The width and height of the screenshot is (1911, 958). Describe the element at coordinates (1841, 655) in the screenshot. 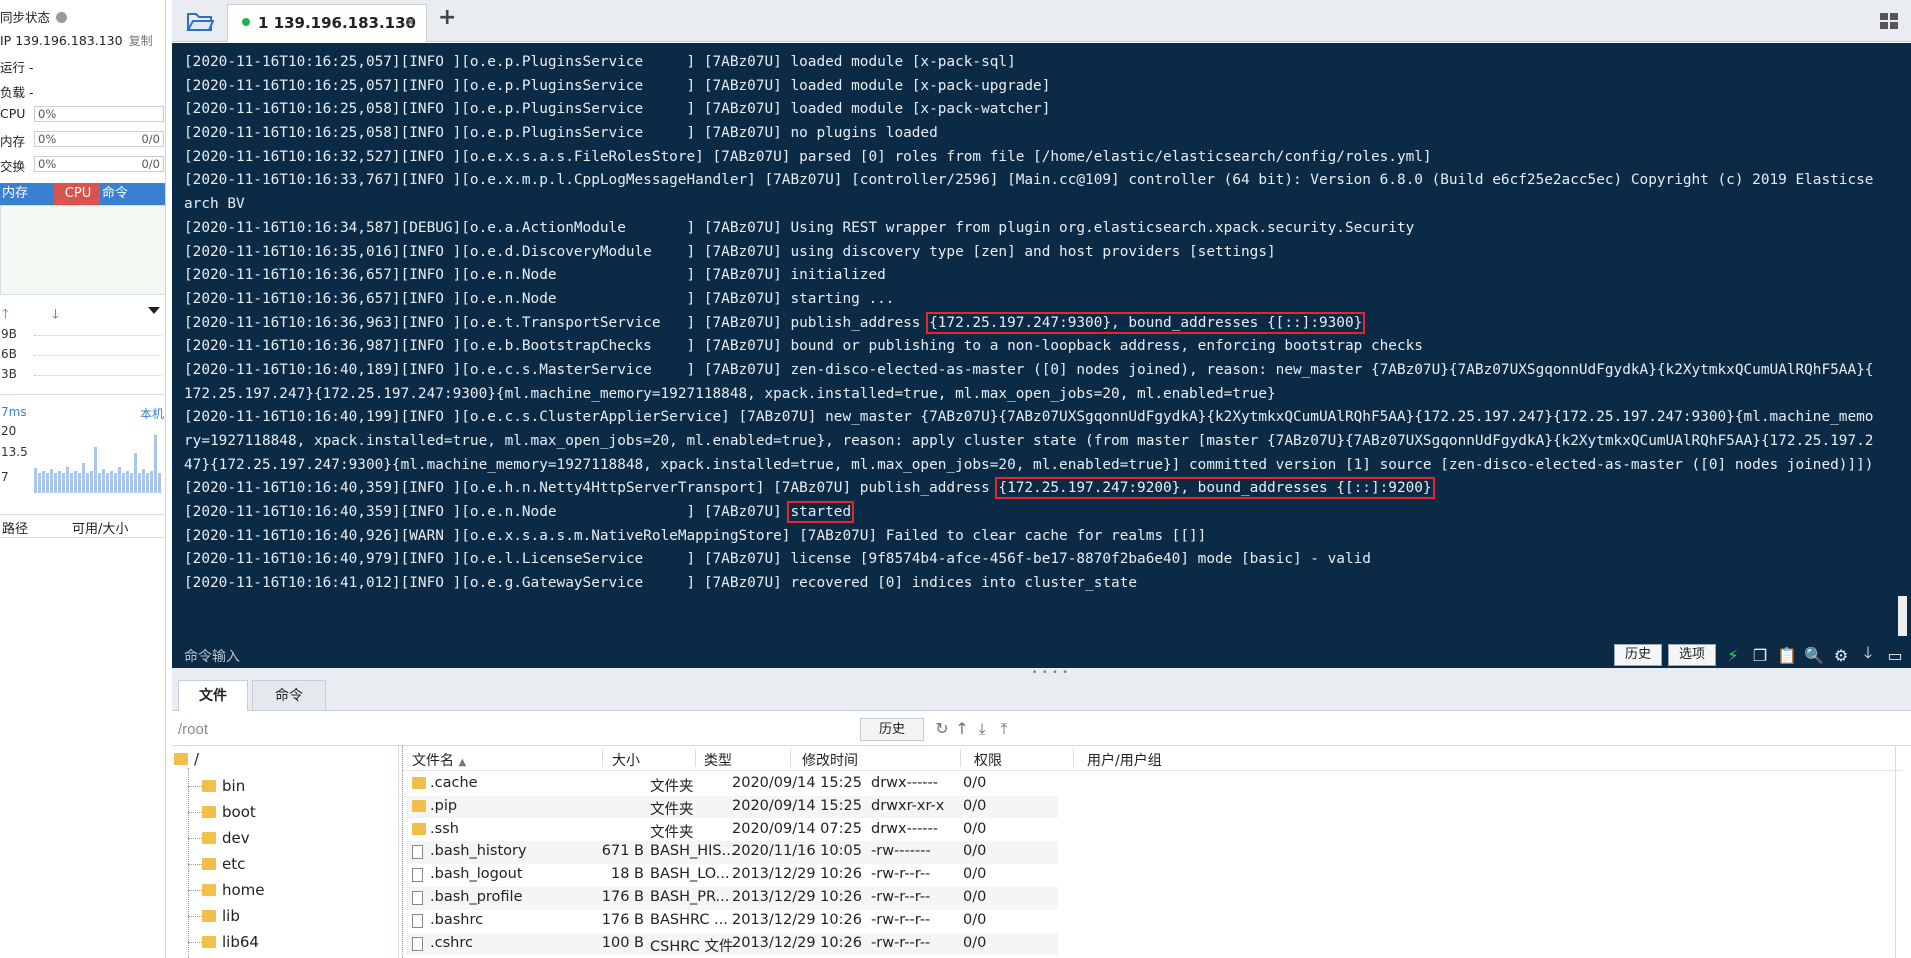

I see `gear-icon: ⚙` at that location.